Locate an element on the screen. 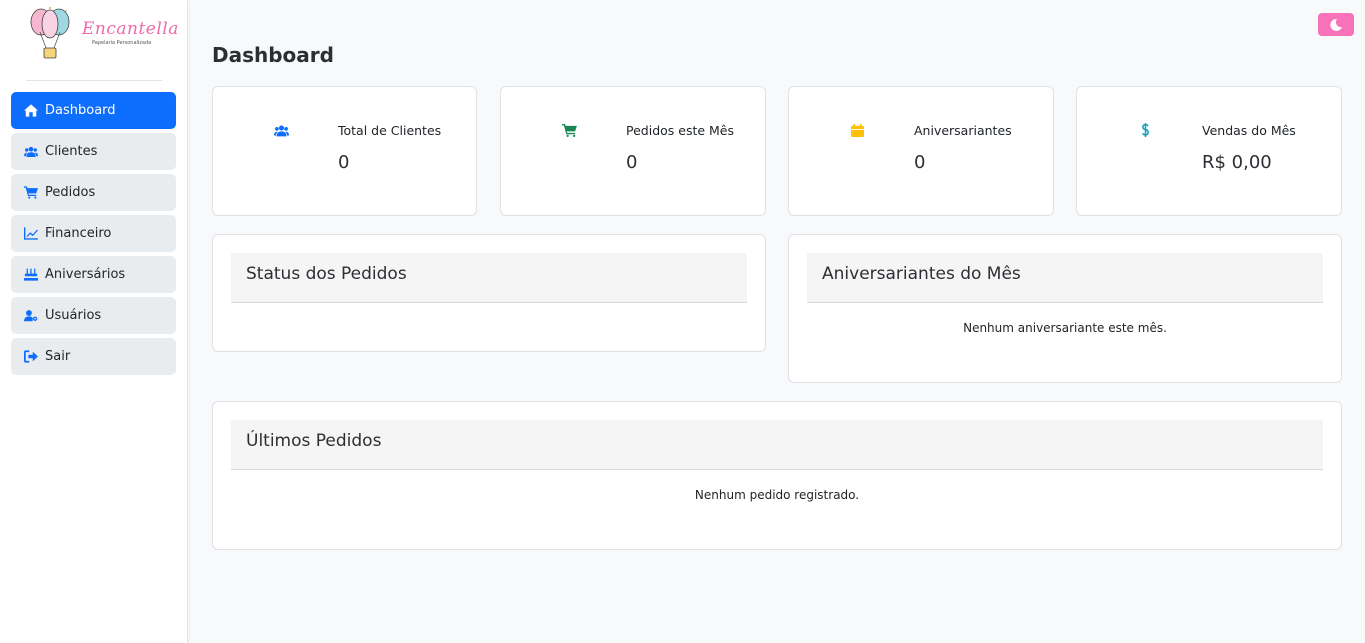 The image size is (1365, 643). sidebar-item-pedidos: Pedidos is located at coordinates (93, 192).